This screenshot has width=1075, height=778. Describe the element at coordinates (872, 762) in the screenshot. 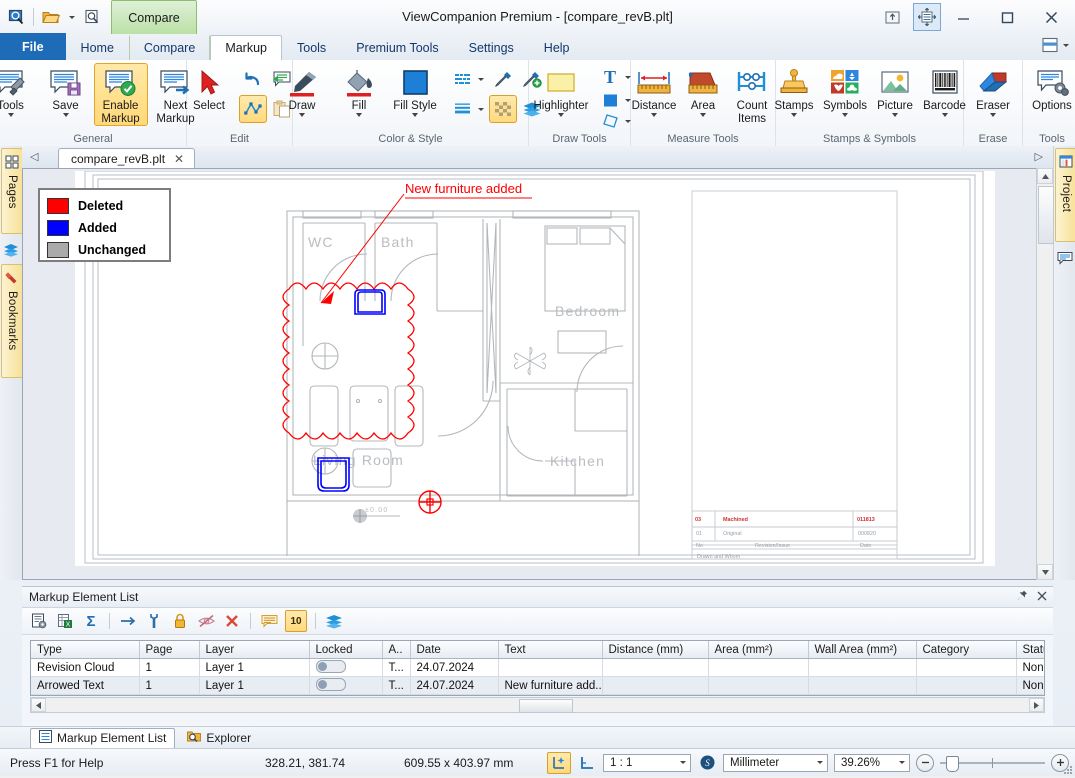

I see `zoom-combo: 39.26%` at that location.